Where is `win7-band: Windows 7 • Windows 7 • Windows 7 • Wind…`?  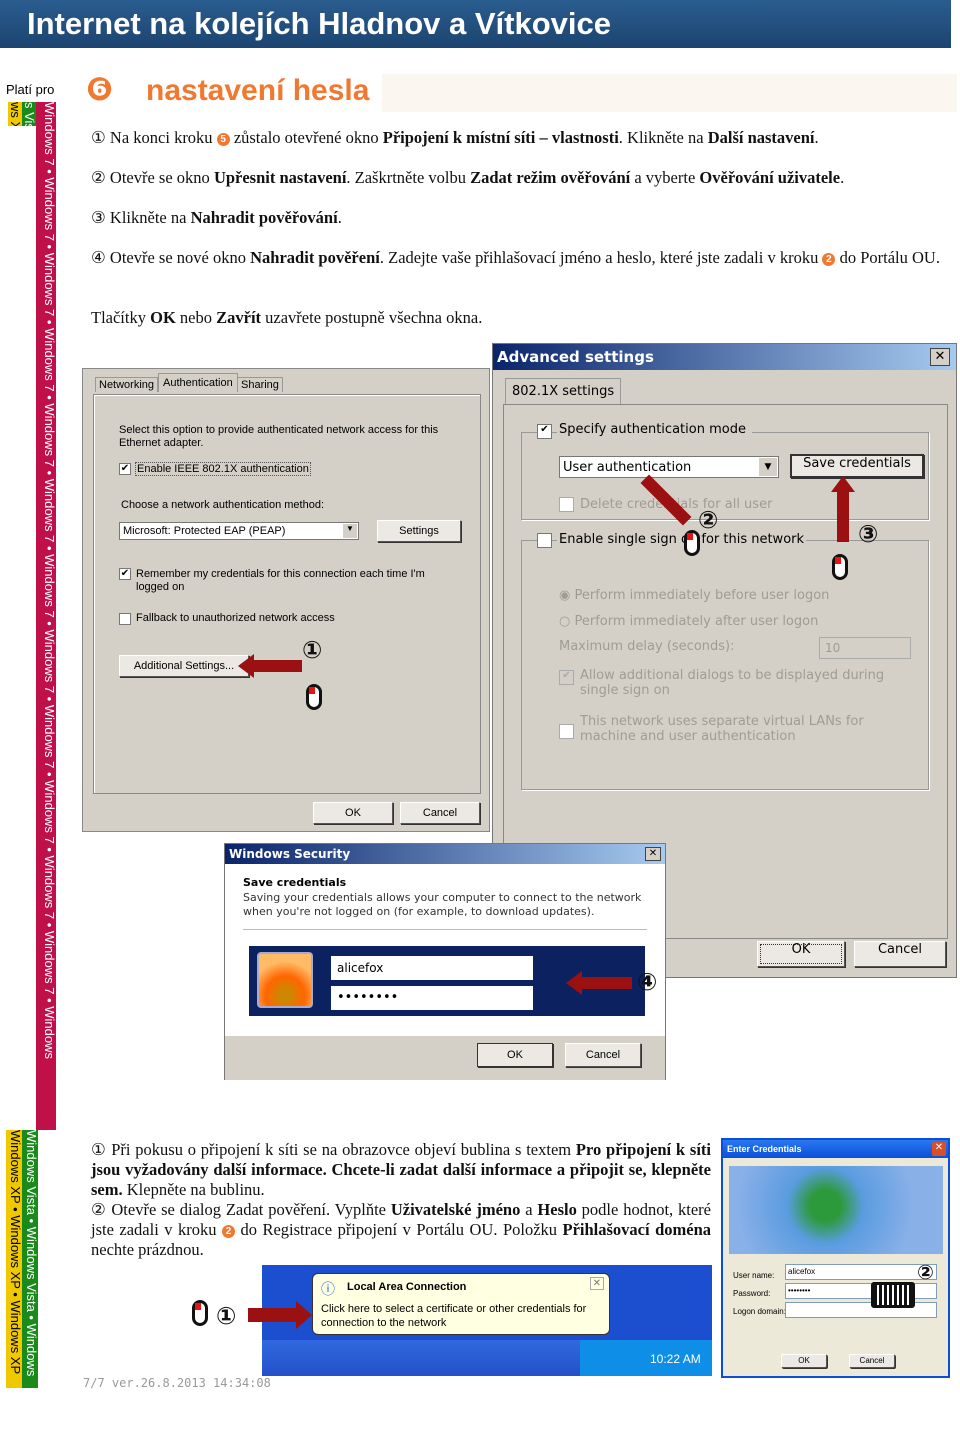 win7-band: Windows 7 • Windows 7 • Windows 7 • Wind… is located at coordinates (46, 616).